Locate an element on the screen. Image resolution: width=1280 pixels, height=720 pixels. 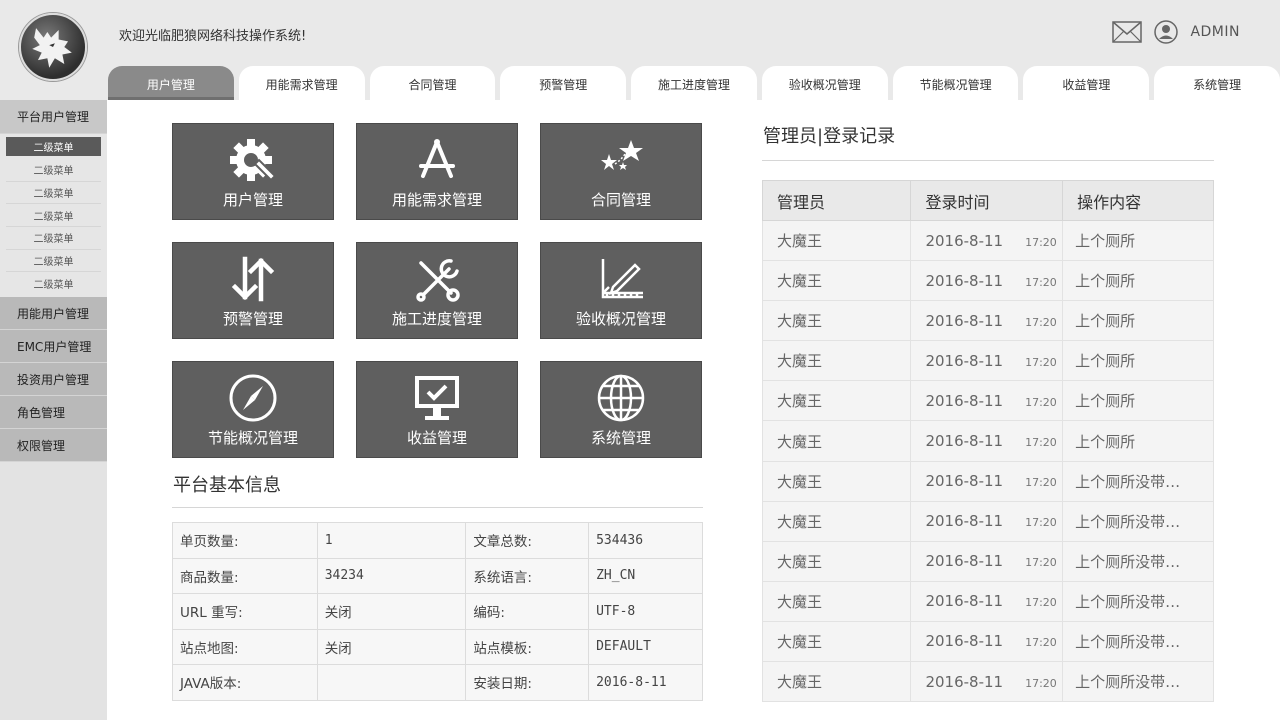
tab-energy-saving: 节能概况管理 is located at coordinates (955, 83).